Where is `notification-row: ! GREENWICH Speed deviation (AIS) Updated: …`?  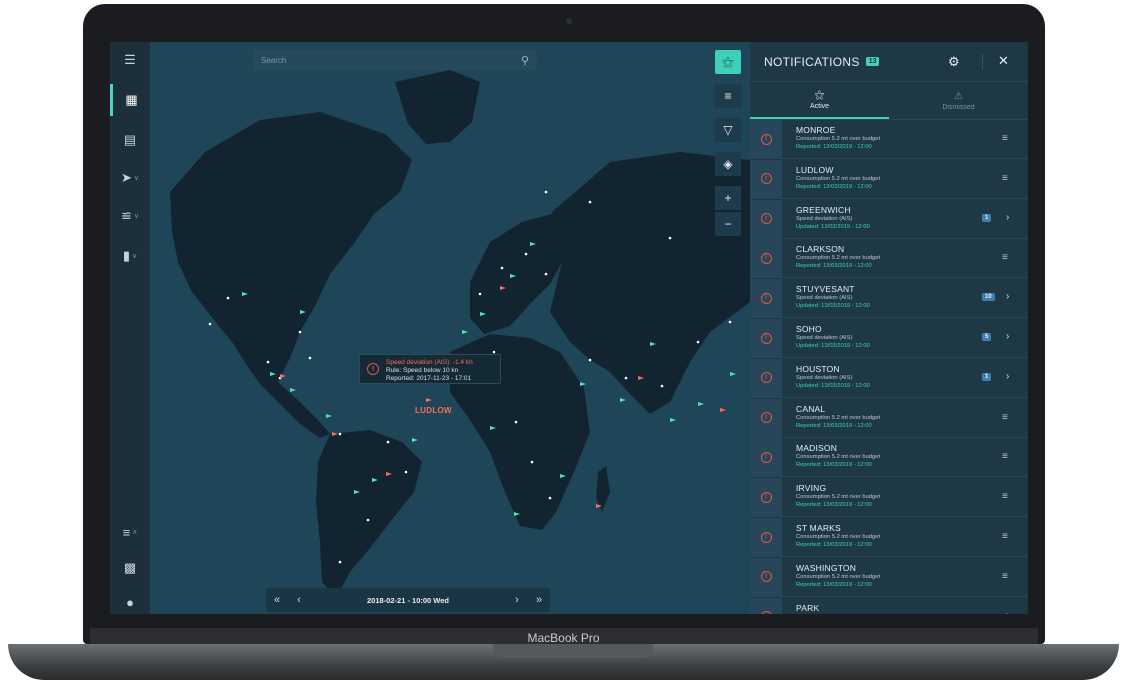
notification-row: ! GREENWICH Speed deviation (AIS) Updated: … is located at coordinates (889, 219).